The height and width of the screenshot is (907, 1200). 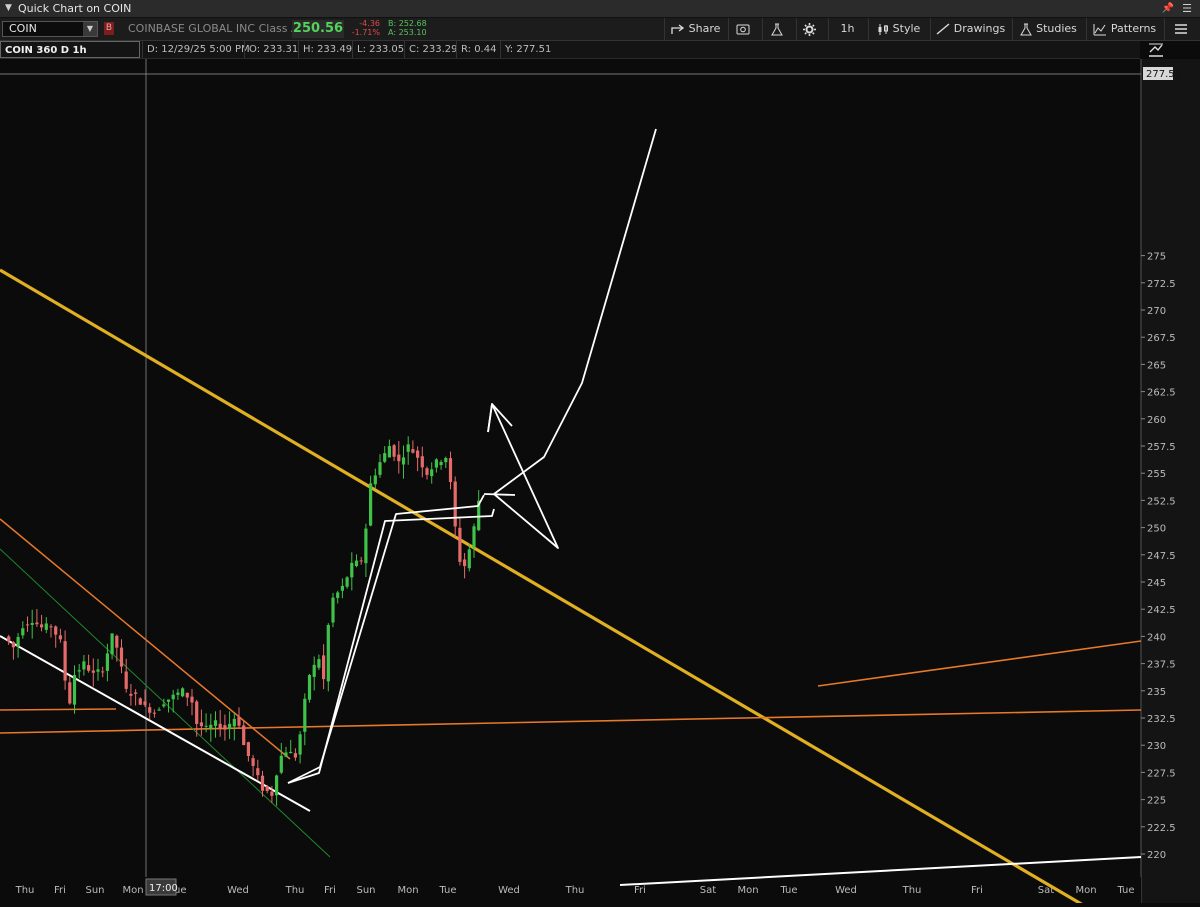 What do you see at coordinates (640, 890) in the screenshot?
I see `x-tick-label: Fri` at bounding box center [640, 890].